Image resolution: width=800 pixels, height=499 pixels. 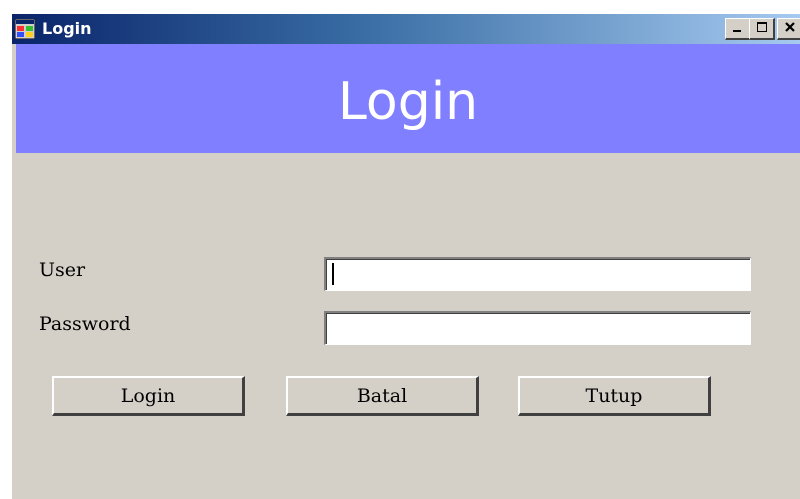 What do you see at coordinates (537, 274) in the screenshot?
I see `user-input` at bounding box center [537, 274].